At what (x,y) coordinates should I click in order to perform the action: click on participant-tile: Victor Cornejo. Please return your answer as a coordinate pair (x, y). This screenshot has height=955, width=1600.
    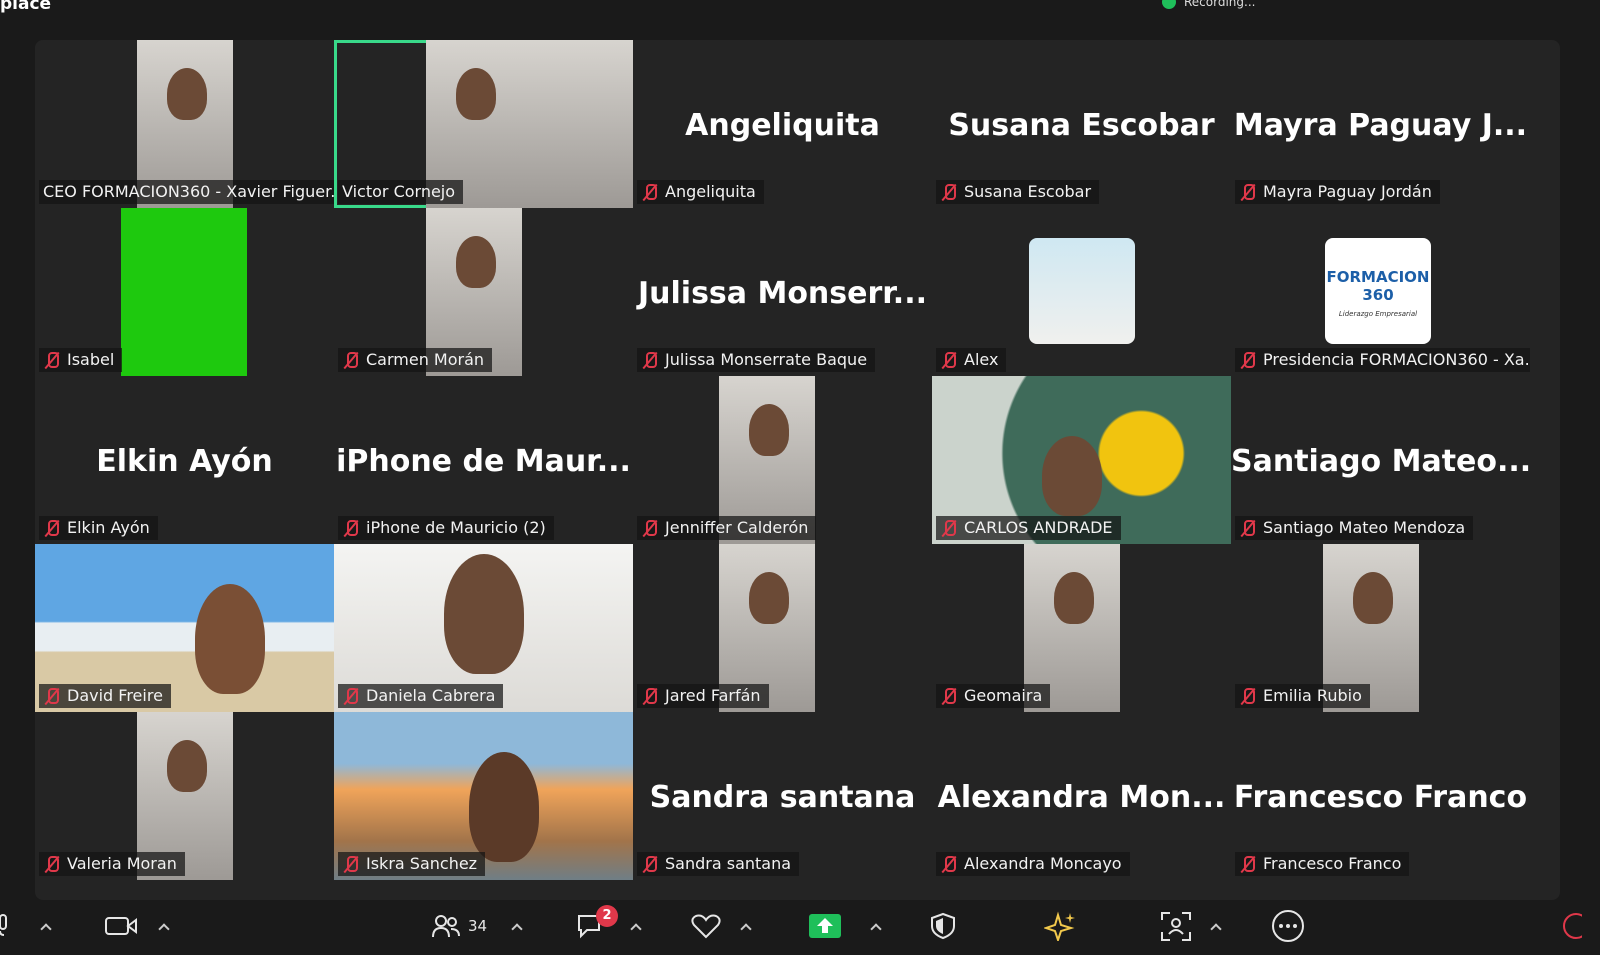
    Looking at the image, I should click on (483, 124).